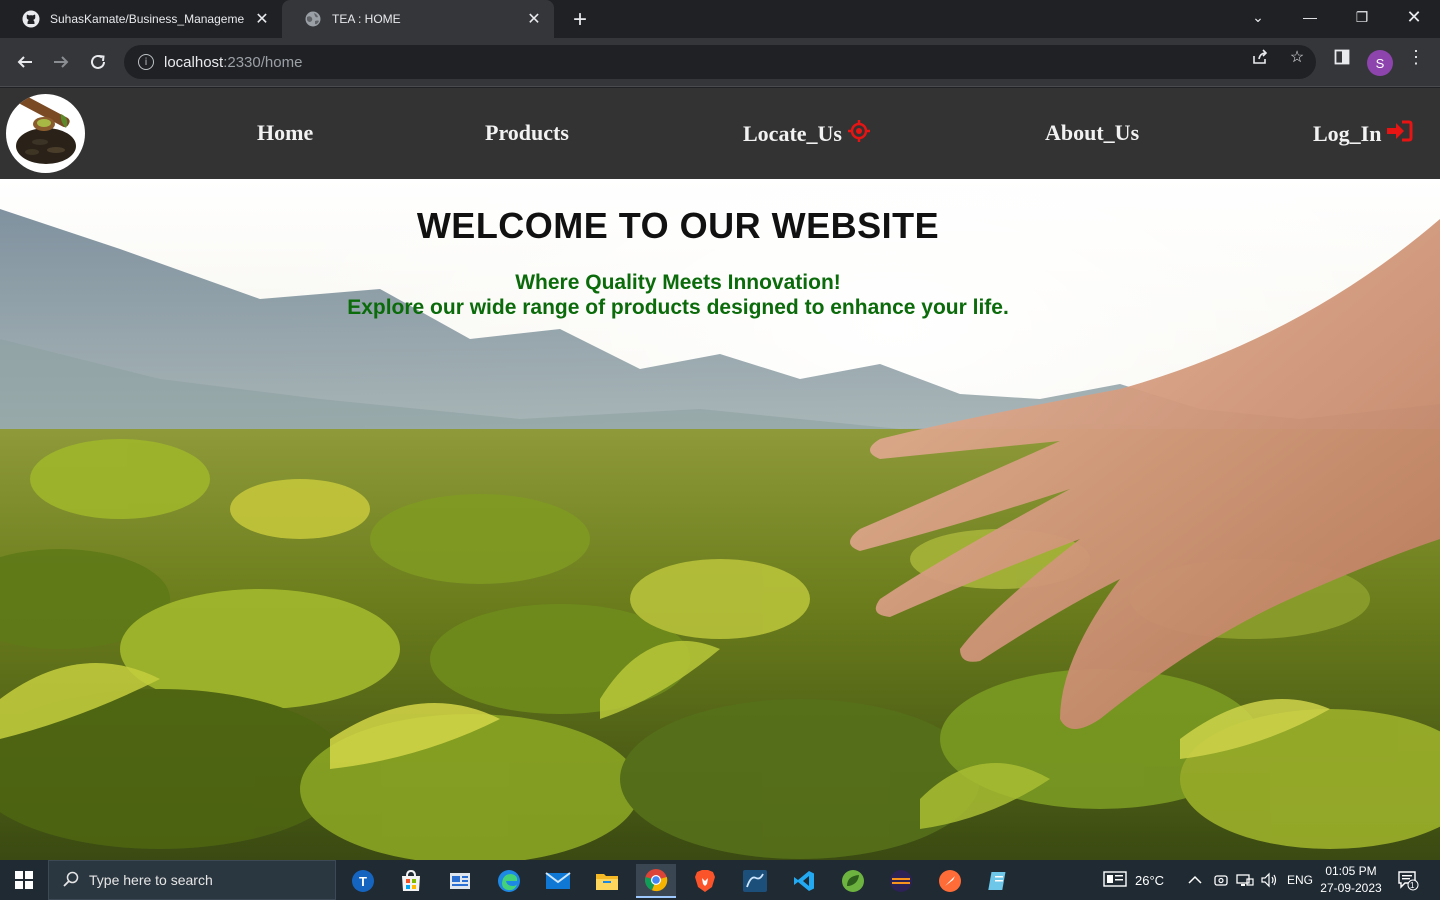 Image resolution: width=1440 pixels, height=900 pixels. I want to click on address-bar: i localhost:2330/home, so click(720, 62).